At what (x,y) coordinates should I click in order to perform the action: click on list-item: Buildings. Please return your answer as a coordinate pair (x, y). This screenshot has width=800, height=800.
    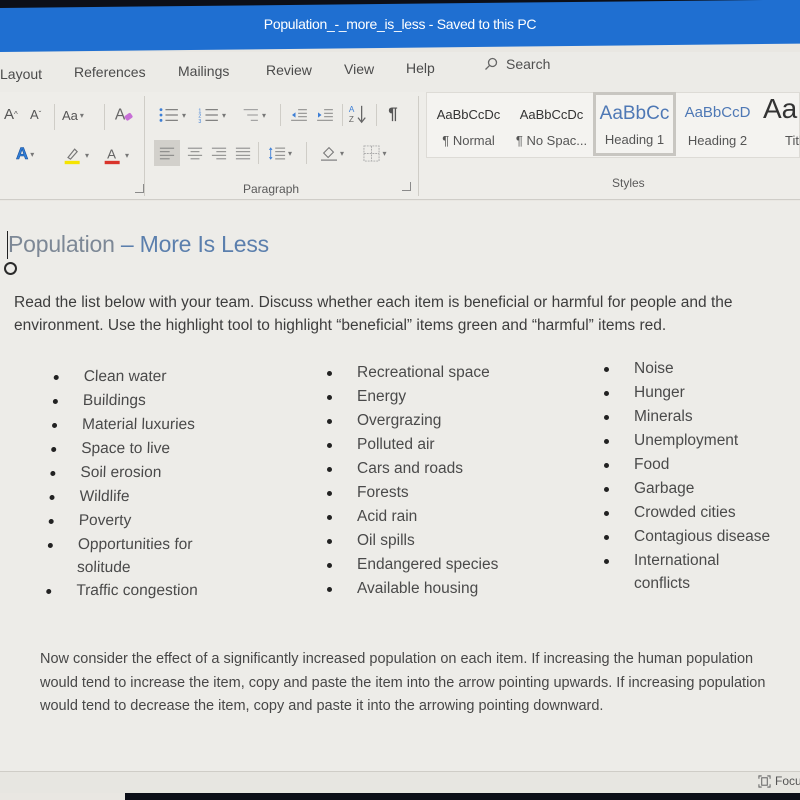
    Looking at the image, I should click on (167, 401).